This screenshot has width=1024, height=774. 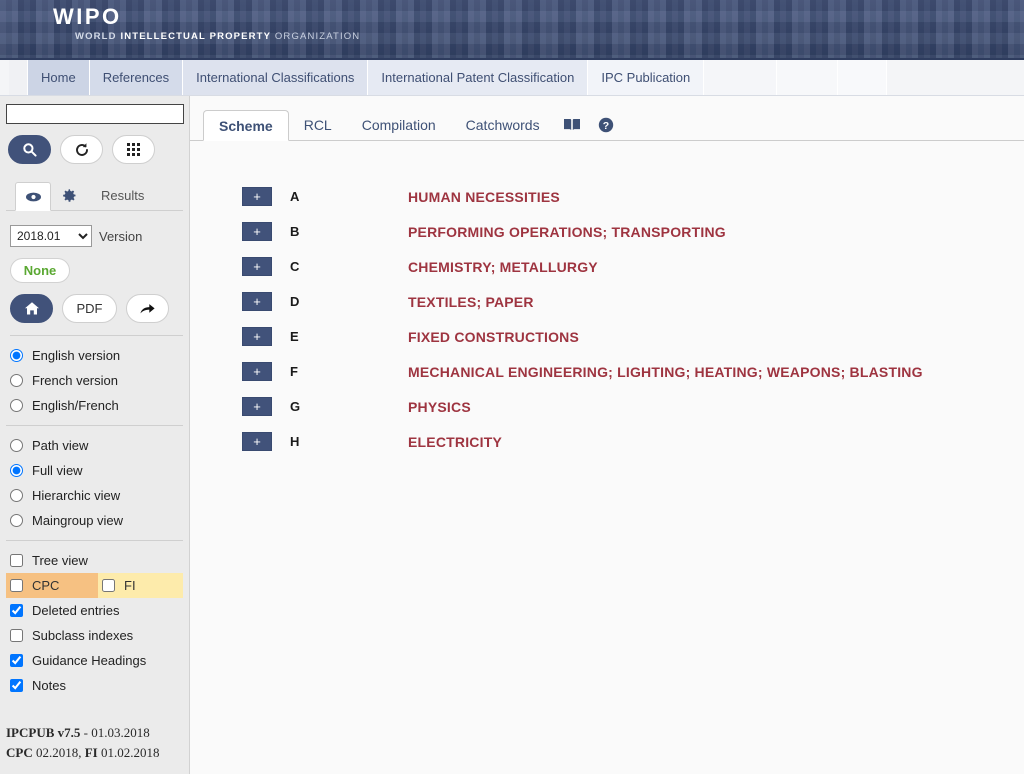 I want to click on radio-hierarchic-view: Hierarchic view, so click(x=94, y=495).